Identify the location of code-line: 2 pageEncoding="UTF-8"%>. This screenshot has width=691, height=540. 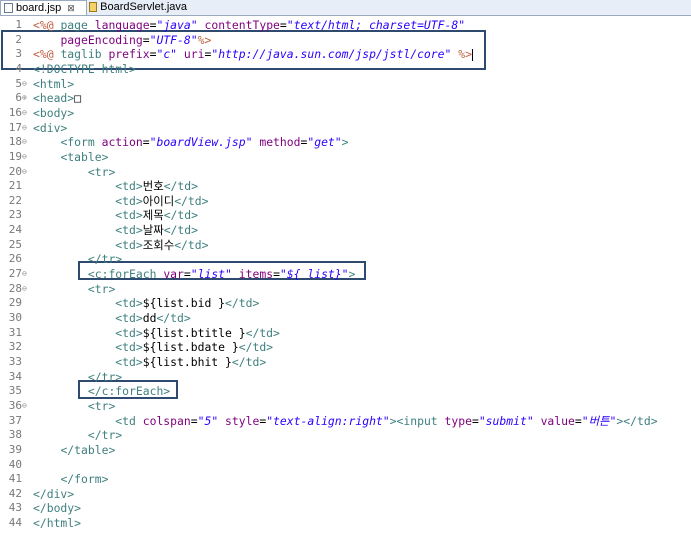
(345, 40).